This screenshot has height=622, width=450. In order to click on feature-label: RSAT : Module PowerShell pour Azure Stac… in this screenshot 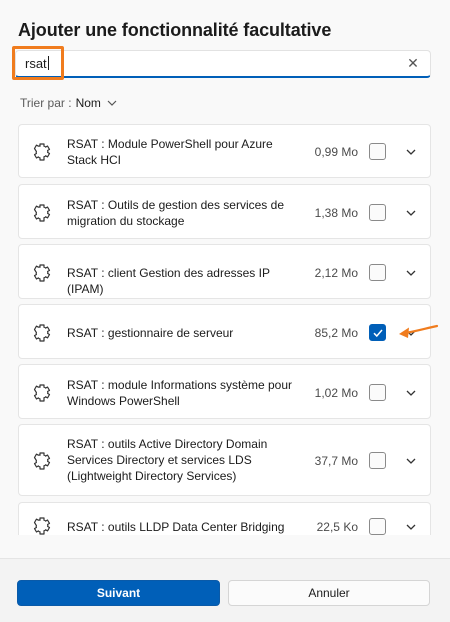, I will do `click(170, 152)`.